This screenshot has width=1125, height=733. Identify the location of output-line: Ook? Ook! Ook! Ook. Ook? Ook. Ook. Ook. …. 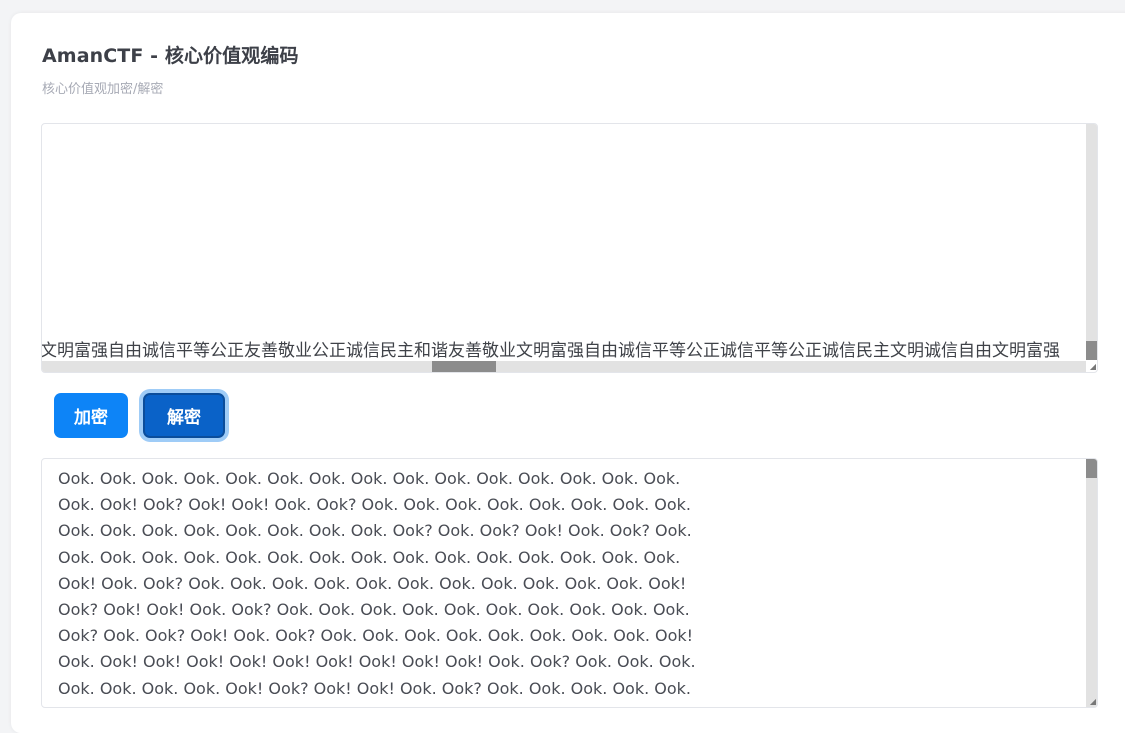
(374, 610).